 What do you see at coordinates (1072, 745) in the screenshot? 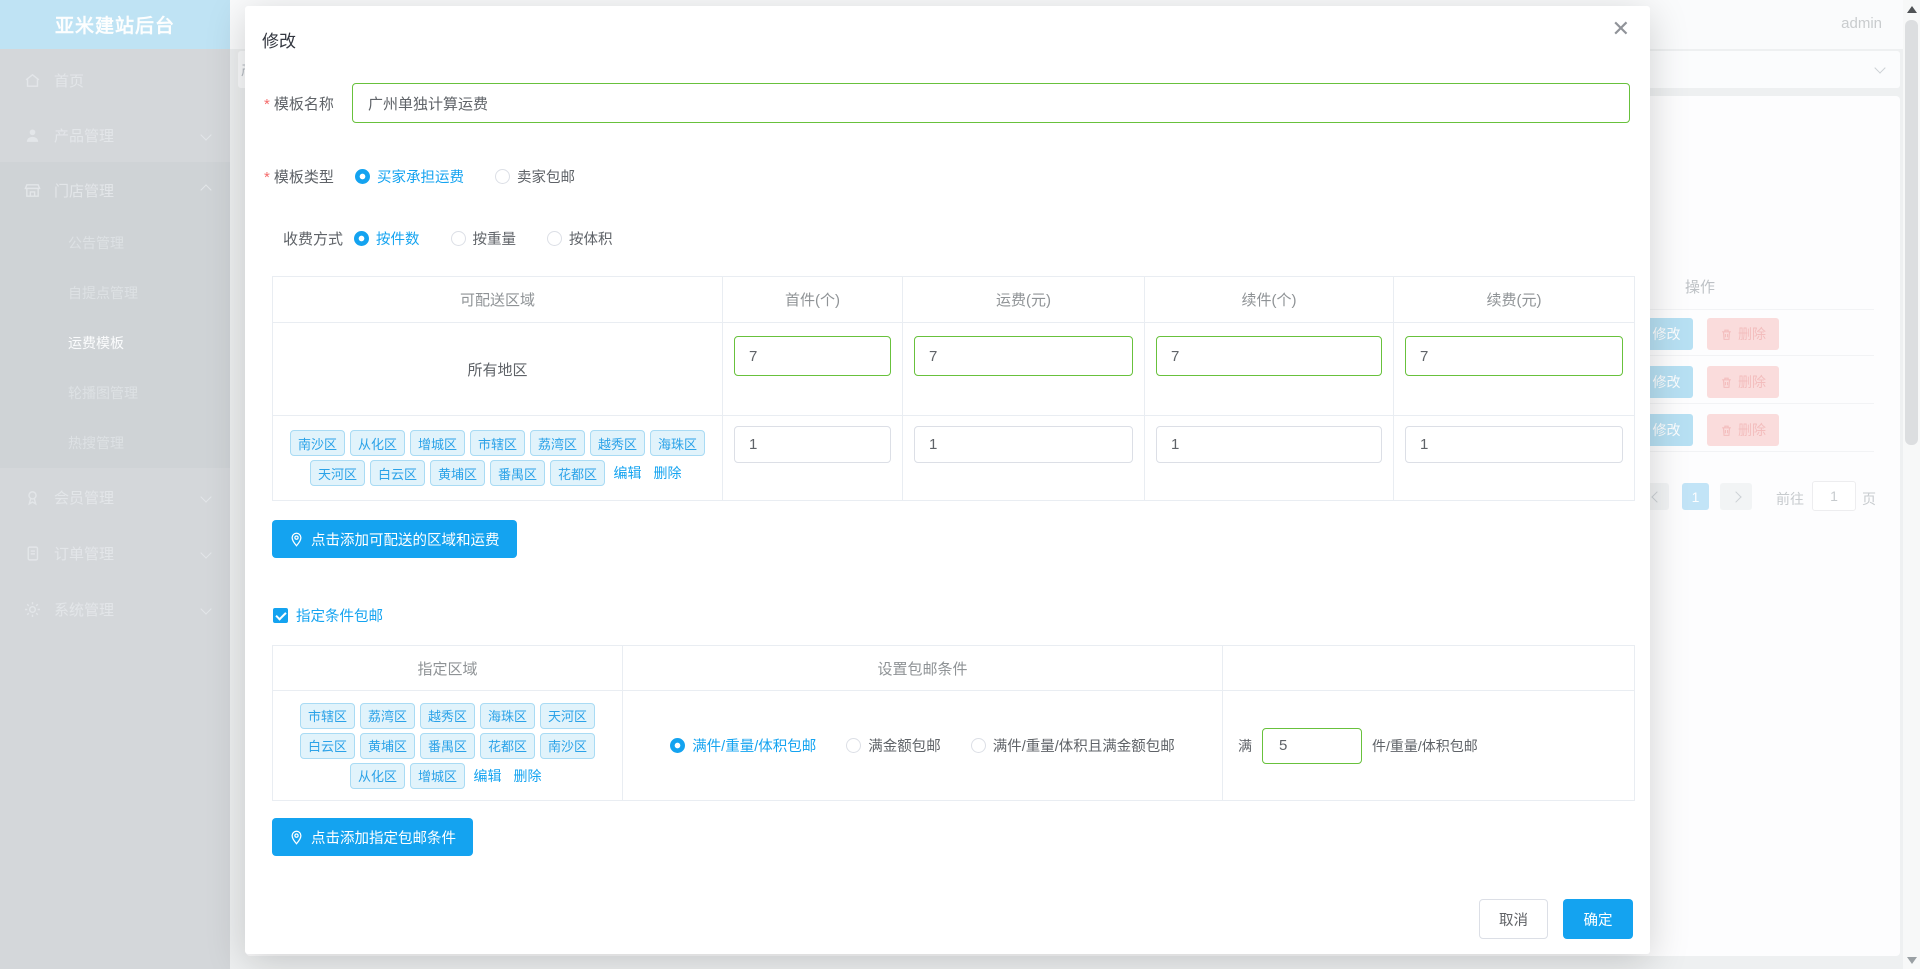
I see `radio-free-by-quantity-and-amount: 满件/重量/体积且满金额包邮` at bounding box center [1072, 745].